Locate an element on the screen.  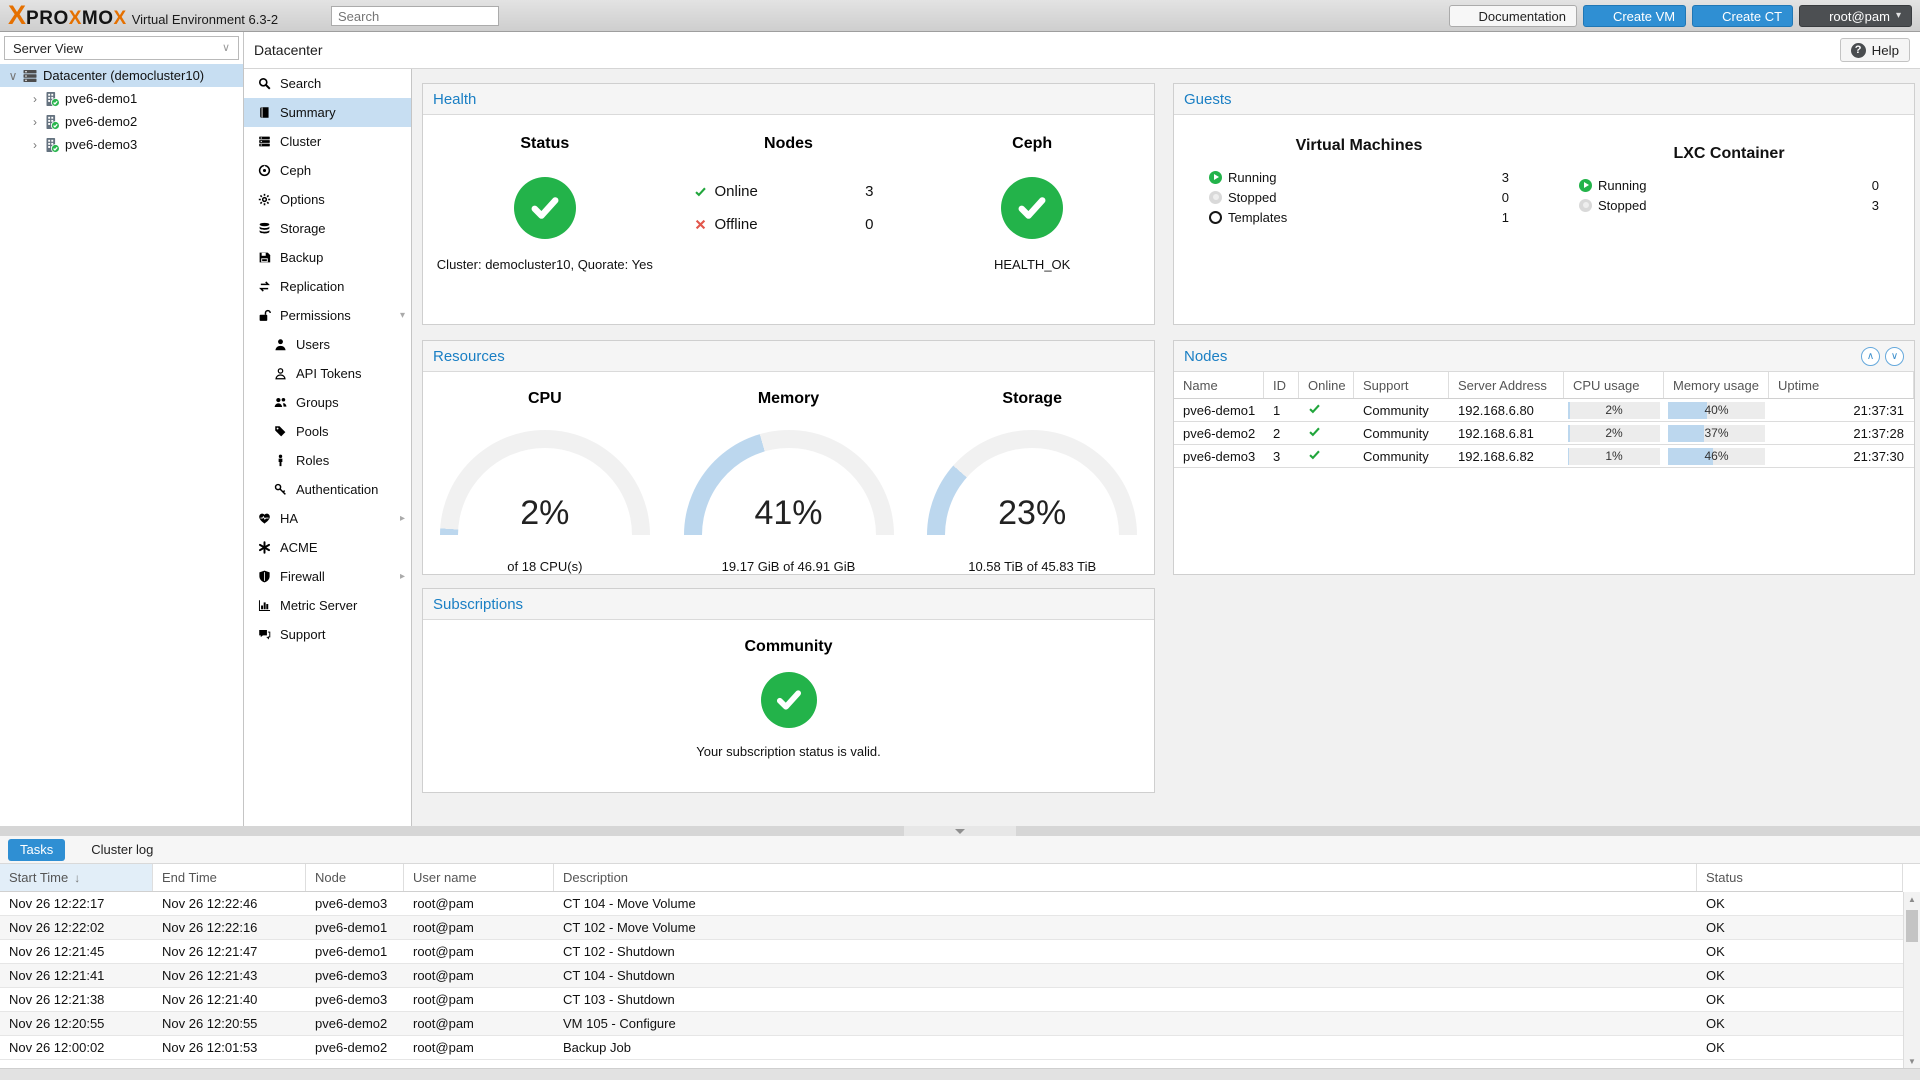
menu-item-api-tokens: API Tokens is located at coordinates (327, 373).